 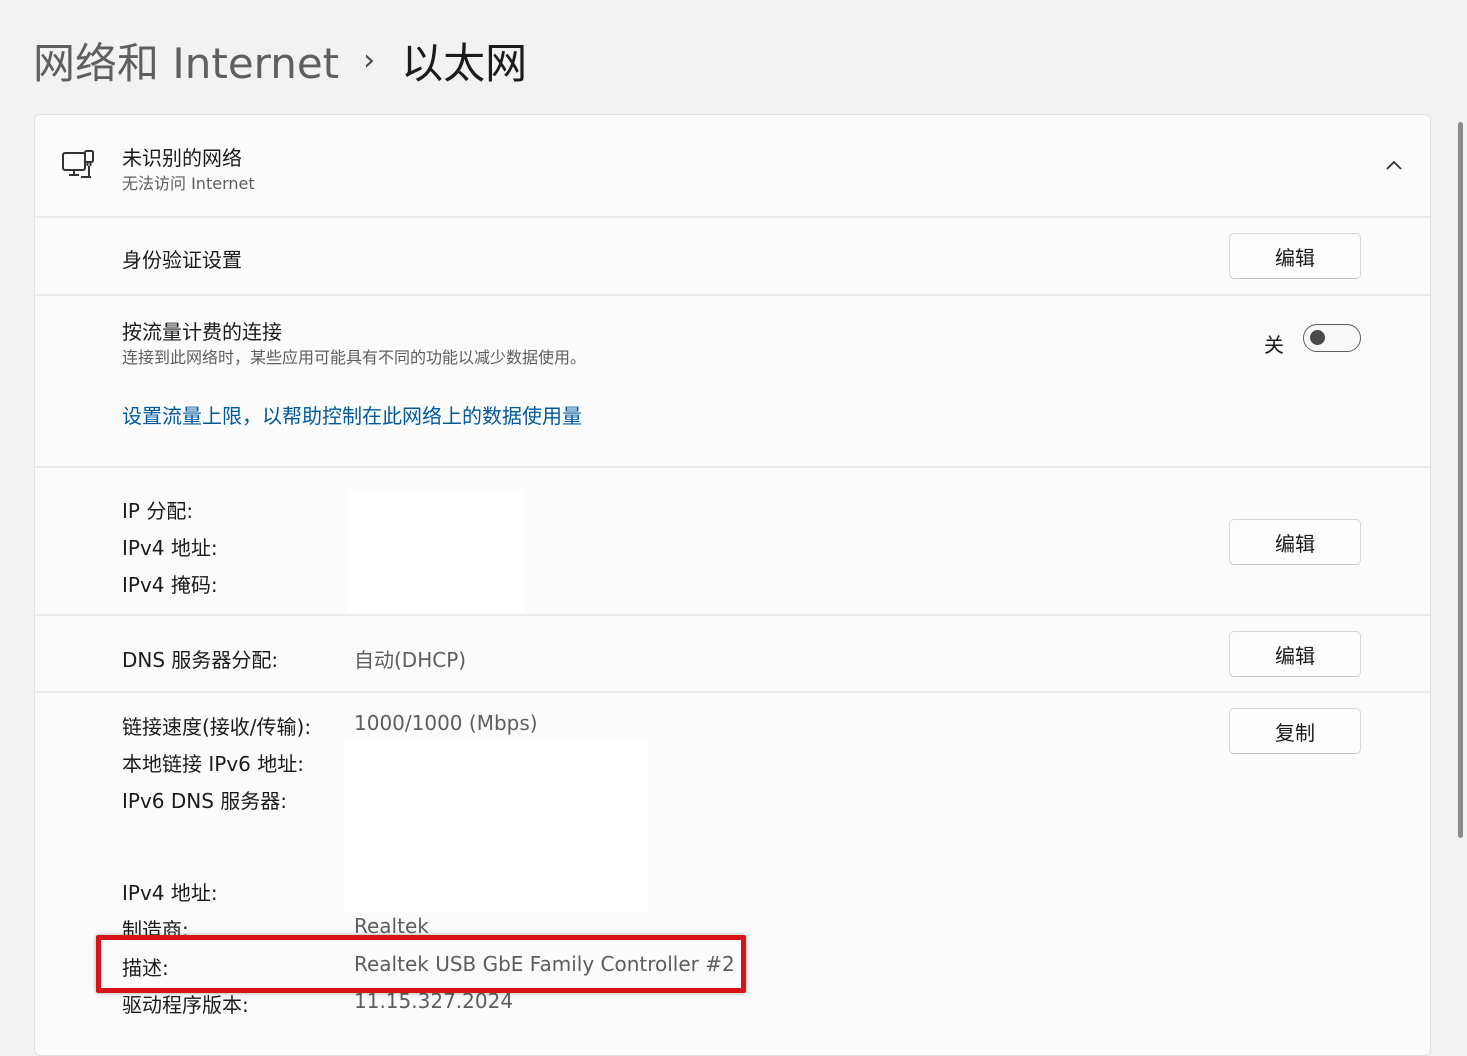 What do you see at coordinates (185, 1005) in the screenshot?
I see `driver-version-label: 驱动程序版本:` at bounding box center [185, 1005].